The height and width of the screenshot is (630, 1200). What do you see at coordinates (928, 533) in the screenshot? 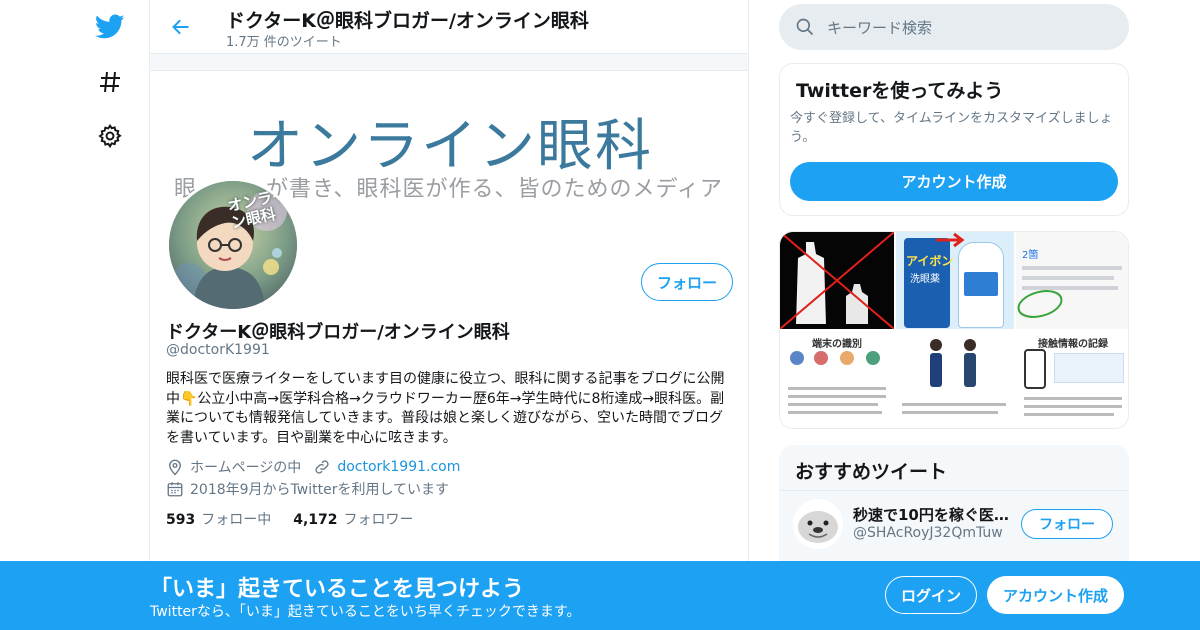
I see `recommended-account-handle: @SHAcRoyJ32QmTuw` at bounding box center [928, 533].